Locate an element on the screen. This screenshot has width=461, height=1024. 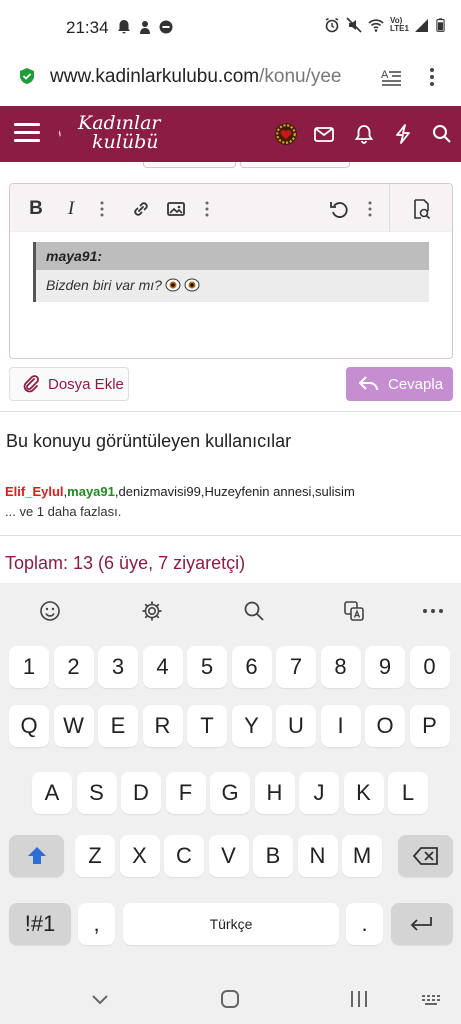
keyboard-switch-icon is located at coordinates (431, 999).